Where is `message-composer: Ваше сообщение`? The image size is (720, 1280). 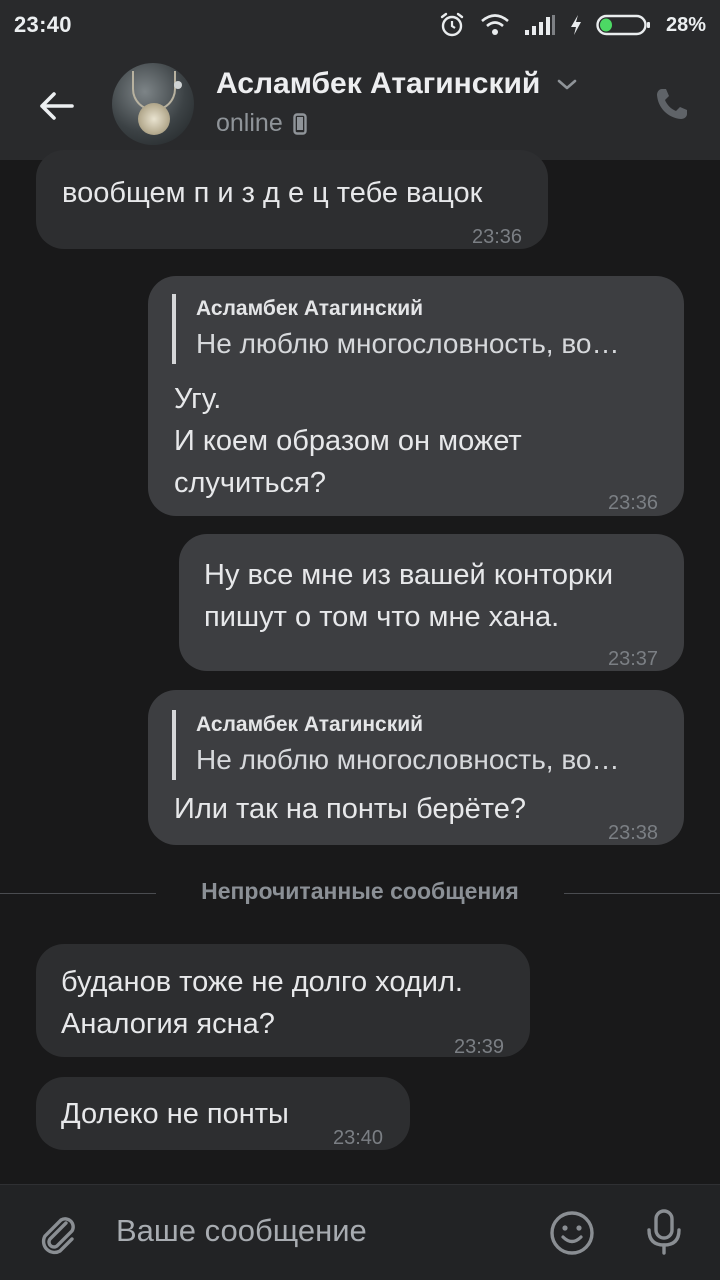
message-composer: Ваше сообщение is located at coordinates (360, 1232).